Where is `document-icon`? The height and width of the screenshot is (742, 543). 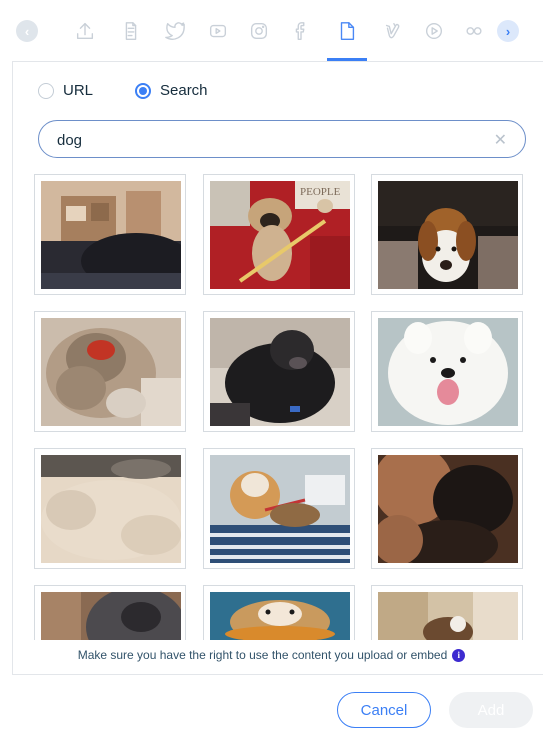
document-icon is located at coordinates (347, 31).